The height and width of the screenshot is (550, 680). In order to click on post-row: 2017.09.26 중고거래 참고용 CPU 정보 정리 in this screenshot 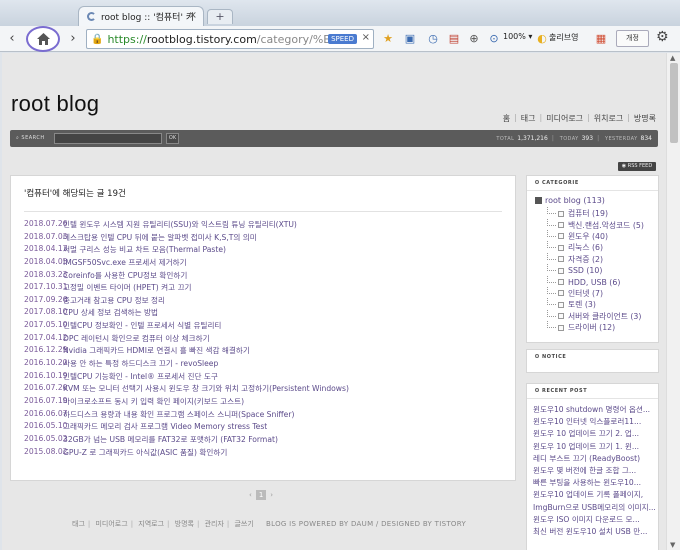, I will do `click(268, 301)`.